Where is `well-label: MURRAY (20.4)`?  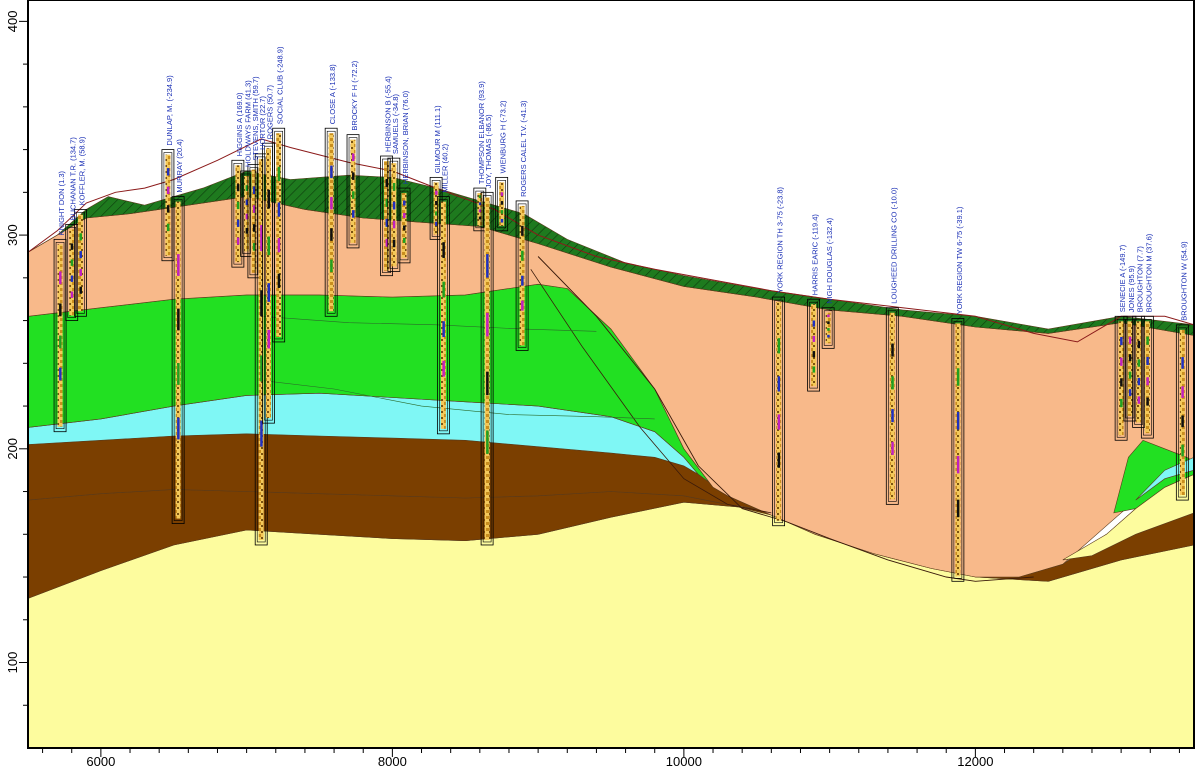 well-label: MURRAY (20.4) is located at coordinates (179, 166).